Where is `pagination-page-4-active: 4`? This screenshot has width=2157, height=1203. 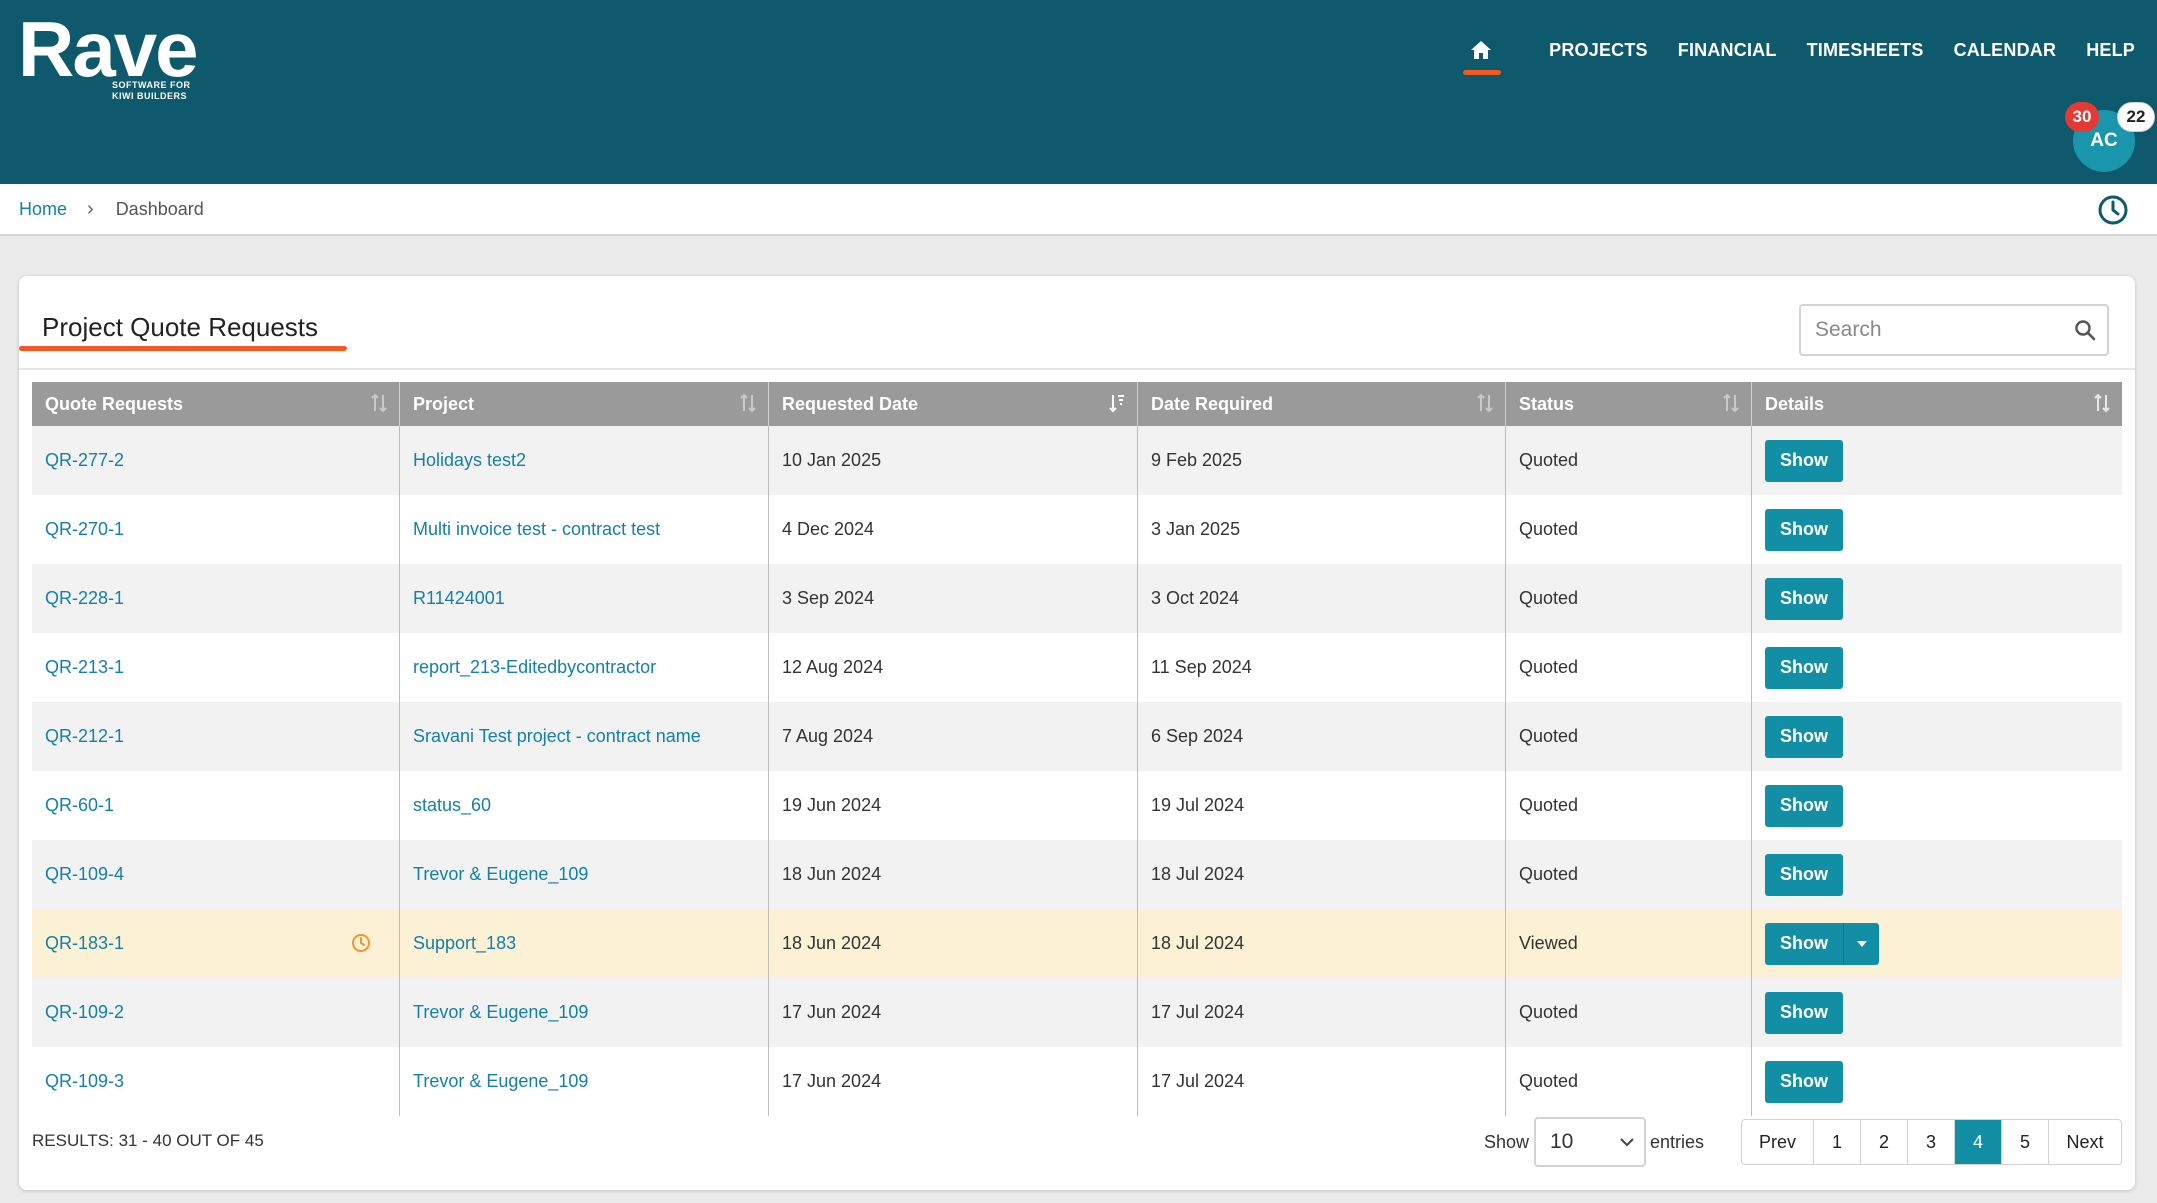 pagination-page-4-active: 4 is located at coordinates (1978, 1142).